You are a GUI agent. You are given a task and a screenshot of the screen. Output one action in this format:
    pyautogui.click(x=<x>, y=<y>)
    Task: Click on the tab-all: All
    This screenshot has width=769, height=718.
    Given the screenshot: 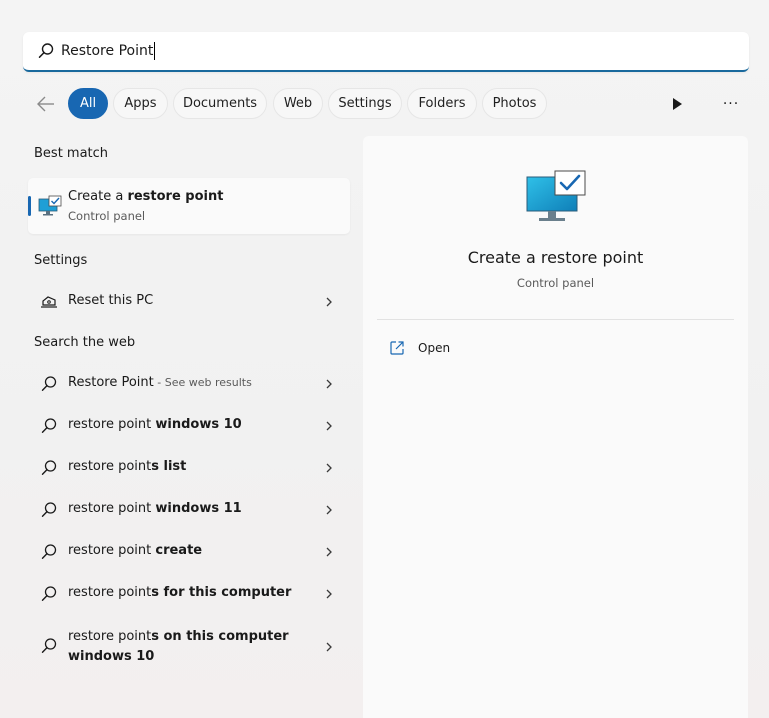 What is the action you would take?
    pyautogui.click(x=88, y=103)
    